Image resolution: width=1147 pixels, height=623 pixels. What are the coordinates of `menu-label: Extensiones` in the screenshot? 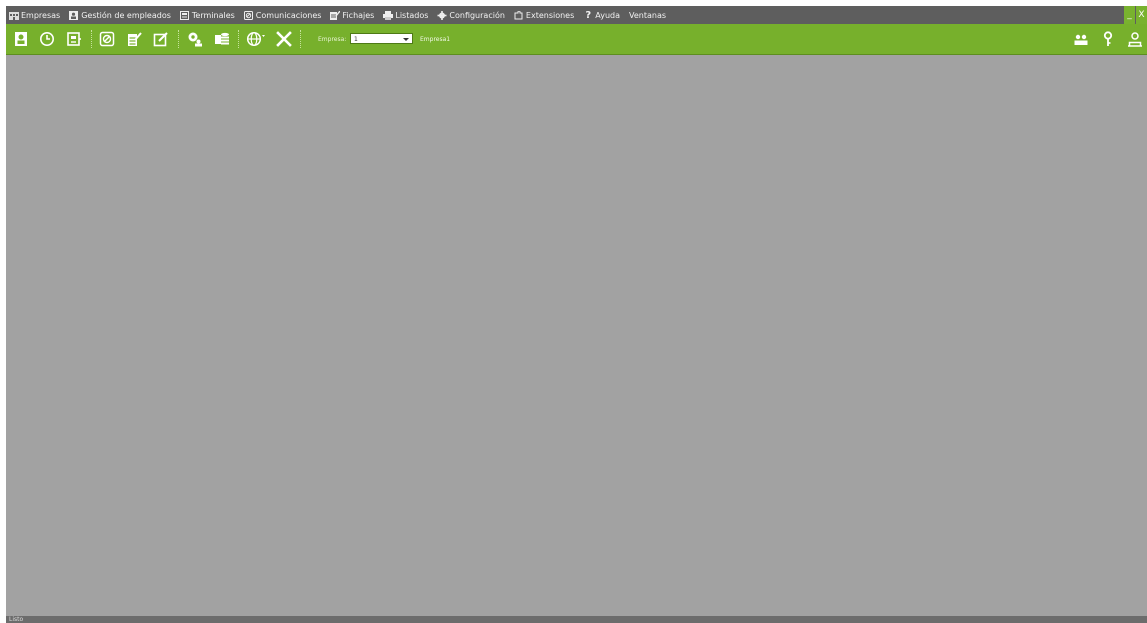 It's located at (550, 15).